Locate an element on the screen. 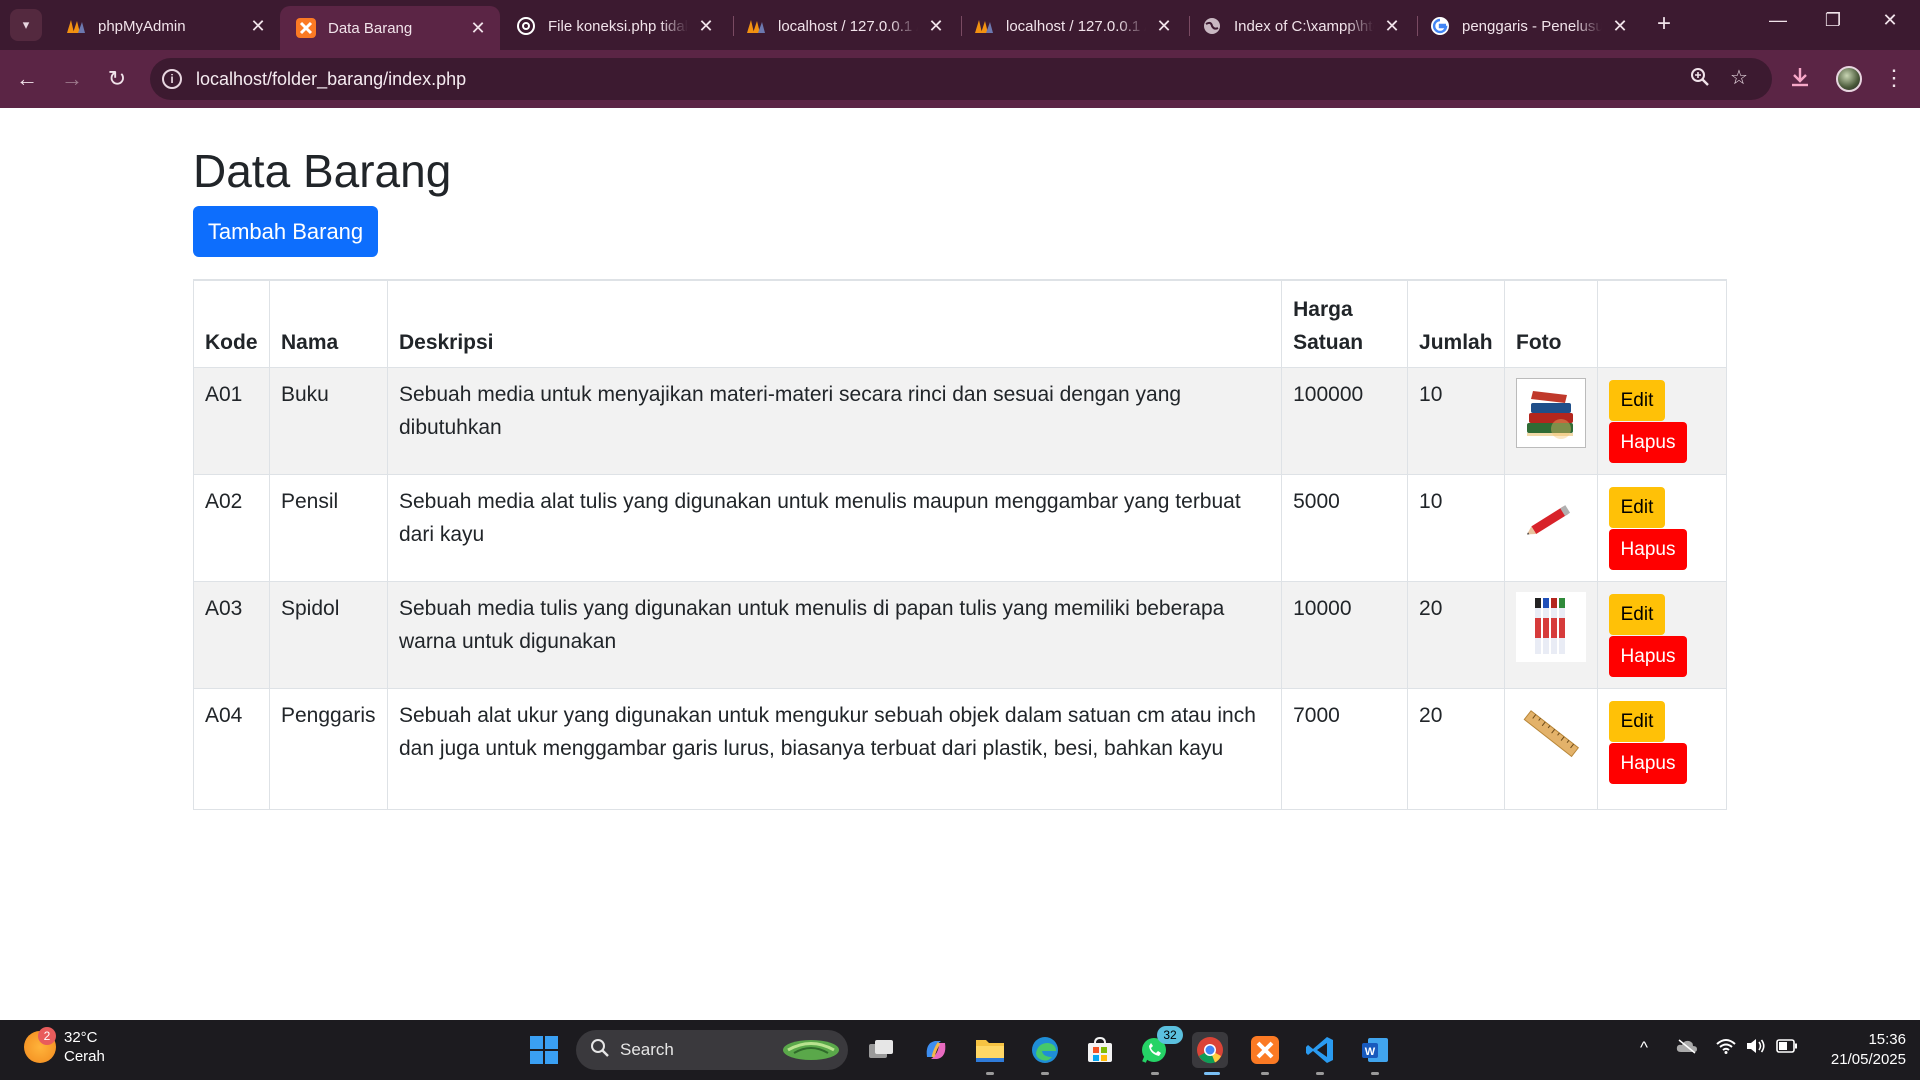  cell-harga: 5000 is located at coordinates (1345, 528).